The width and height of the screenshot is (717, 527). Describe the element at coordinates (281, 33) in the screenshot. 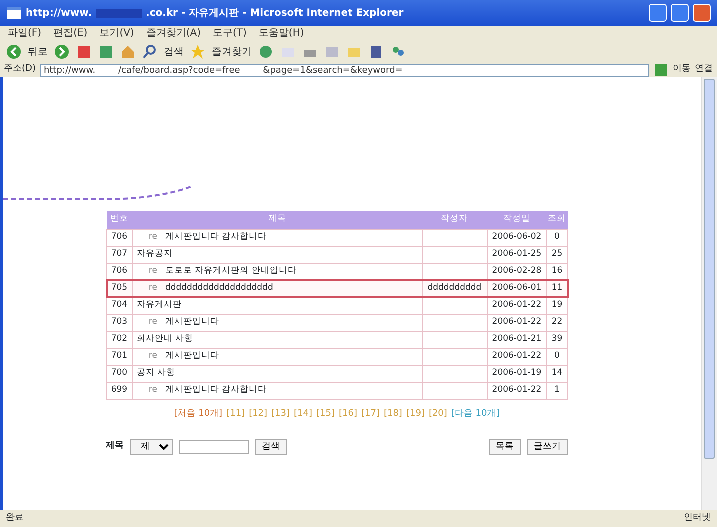

I see `menu-item: 도움말(H)` at that location.